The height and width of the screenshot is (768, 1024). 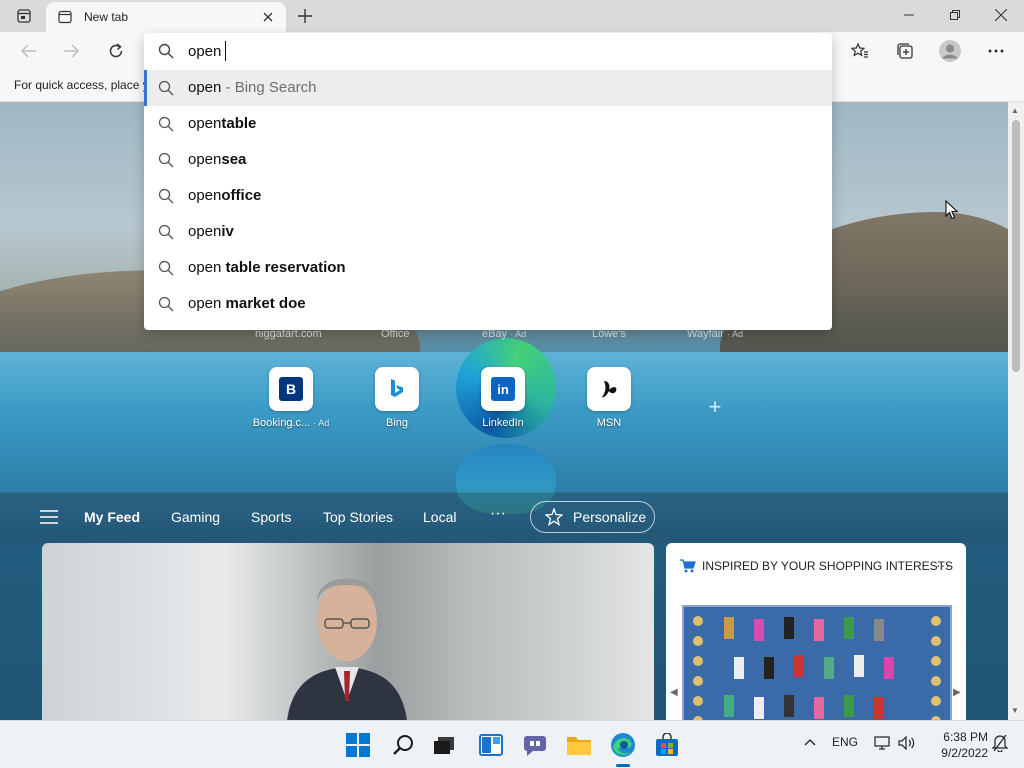 I want to click on collections-button, so click(x=905, y=51).